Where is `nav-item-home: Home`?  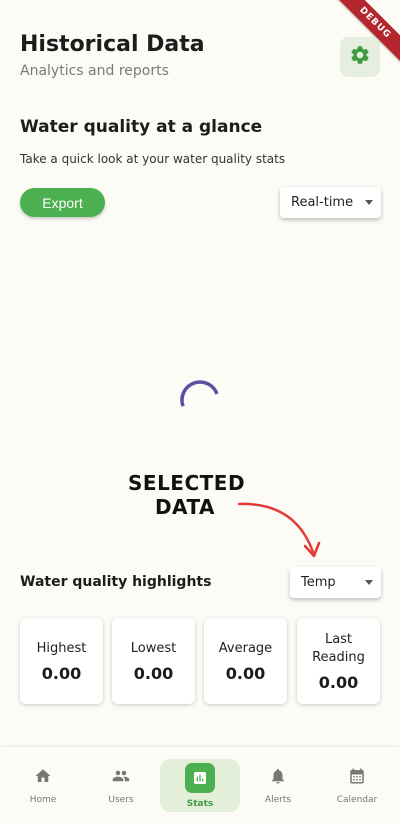 nav-item-home: Home is located at coordinates (43, 785).